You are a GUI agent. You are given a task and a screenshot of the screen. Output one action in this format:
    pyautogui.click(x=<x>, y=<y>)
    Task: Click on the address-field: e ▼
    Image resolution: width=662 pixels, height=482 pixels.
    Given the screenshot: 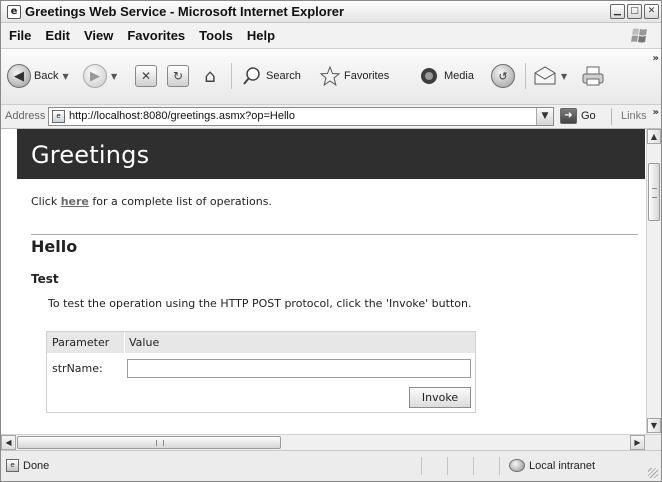 What is the action you would take?
    pyautogui.click(x=301, y=116)
    